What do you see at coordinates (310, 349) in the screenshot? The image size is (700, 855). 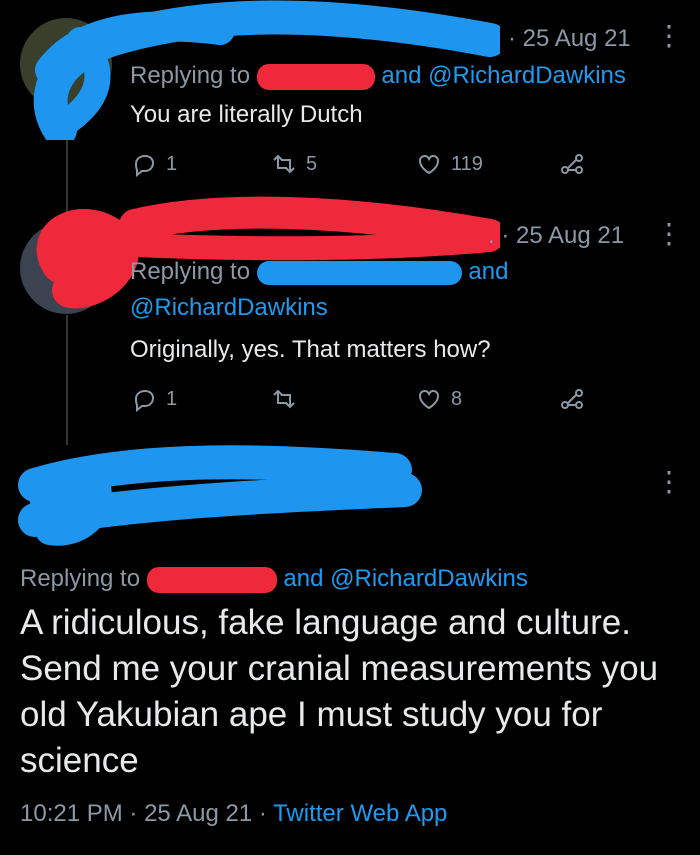 I see `tweet-text: Originally, yes. That matters how?` at bounding box center [310, 349].